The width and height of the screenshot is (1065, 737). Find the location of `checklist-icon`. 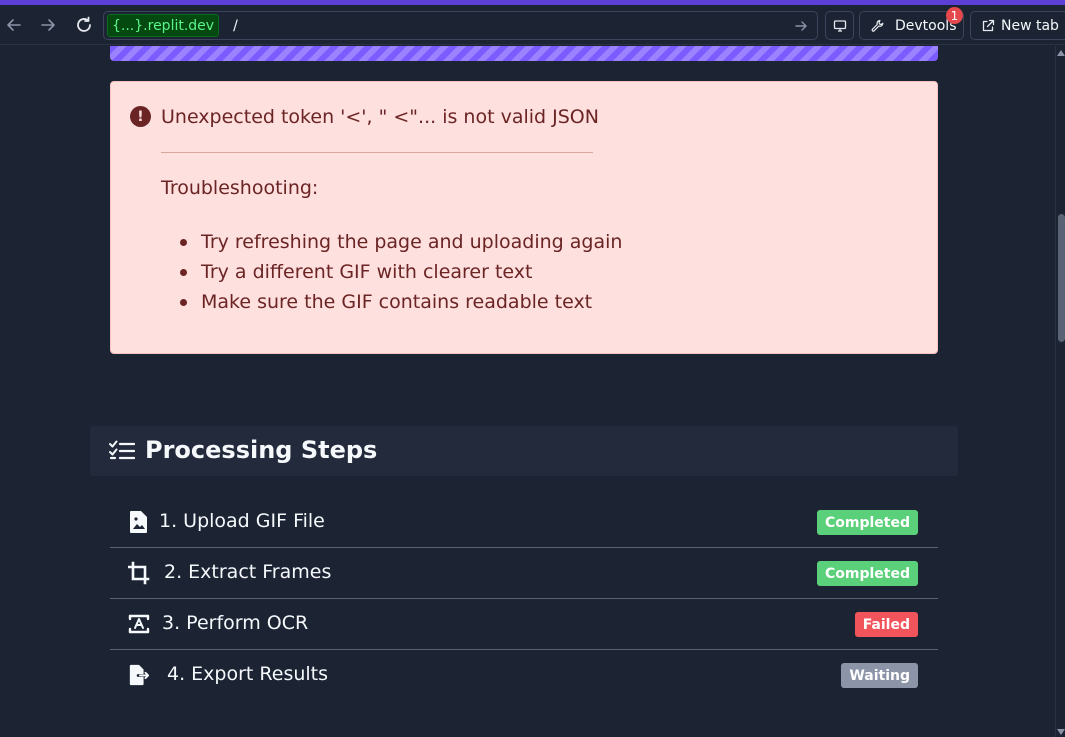

checklist-icon is located at coordinates (122, 450).